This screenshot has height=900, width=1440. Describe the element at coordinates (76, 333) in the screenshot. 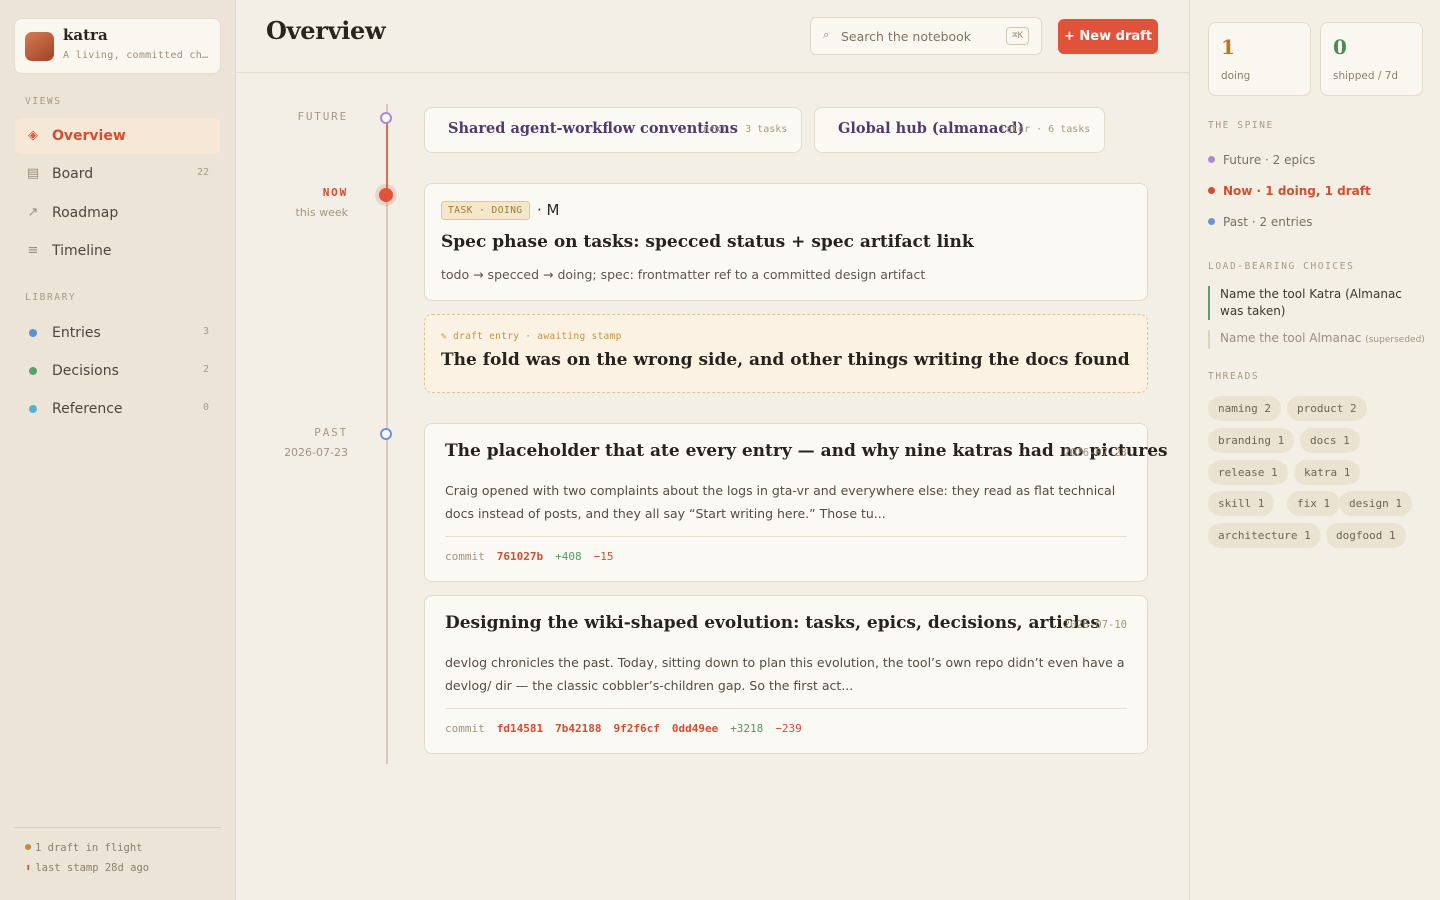

I see `sidebar-item-label: Entries` at that location.